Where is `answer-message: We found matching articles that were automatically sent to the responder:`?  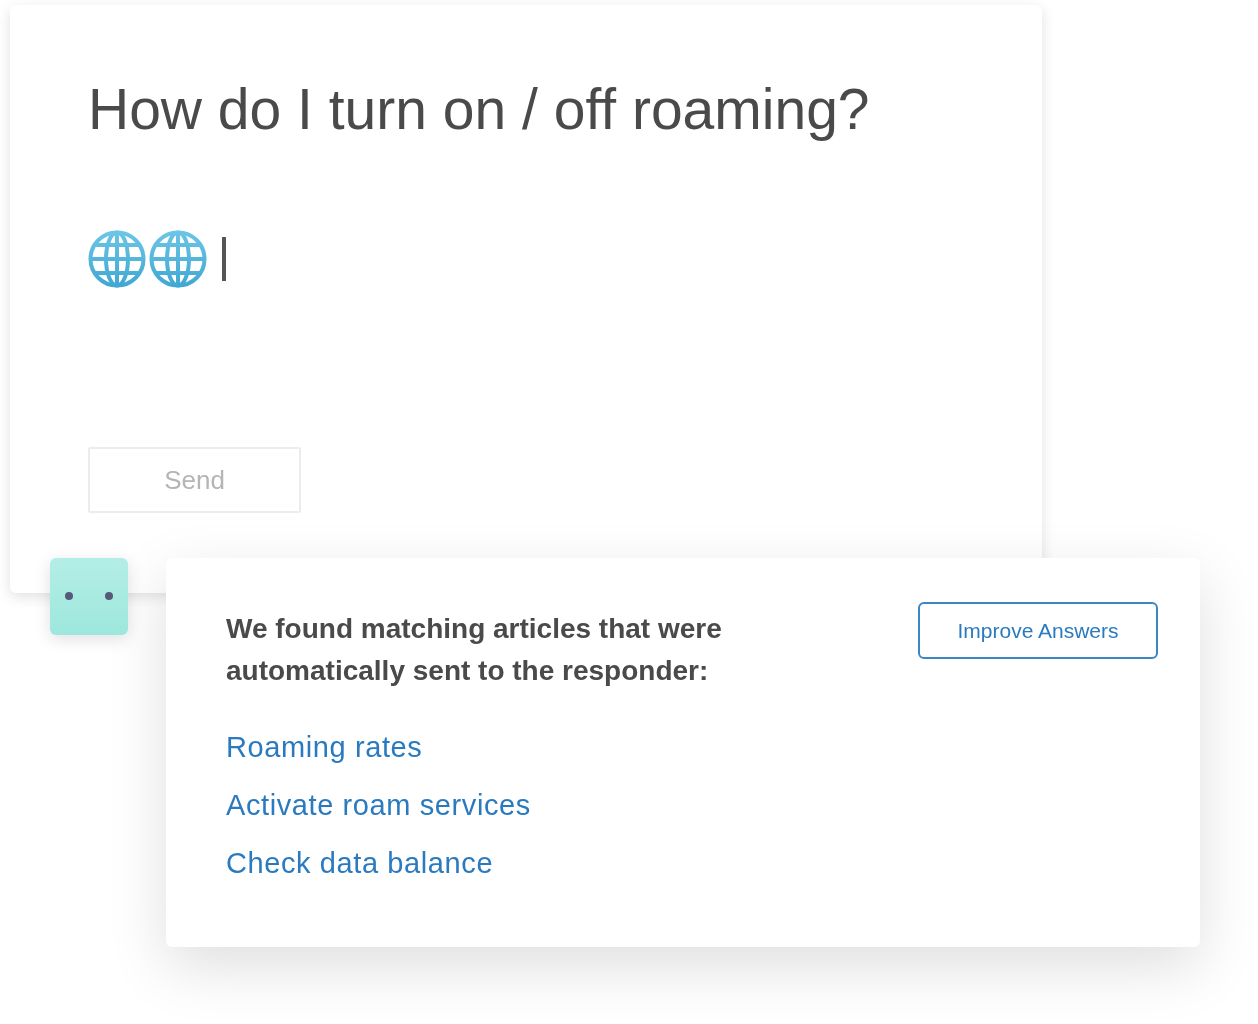
answer-message: We found matching articles that were automatically sent to the responder: is located at coordinates (474, 650).